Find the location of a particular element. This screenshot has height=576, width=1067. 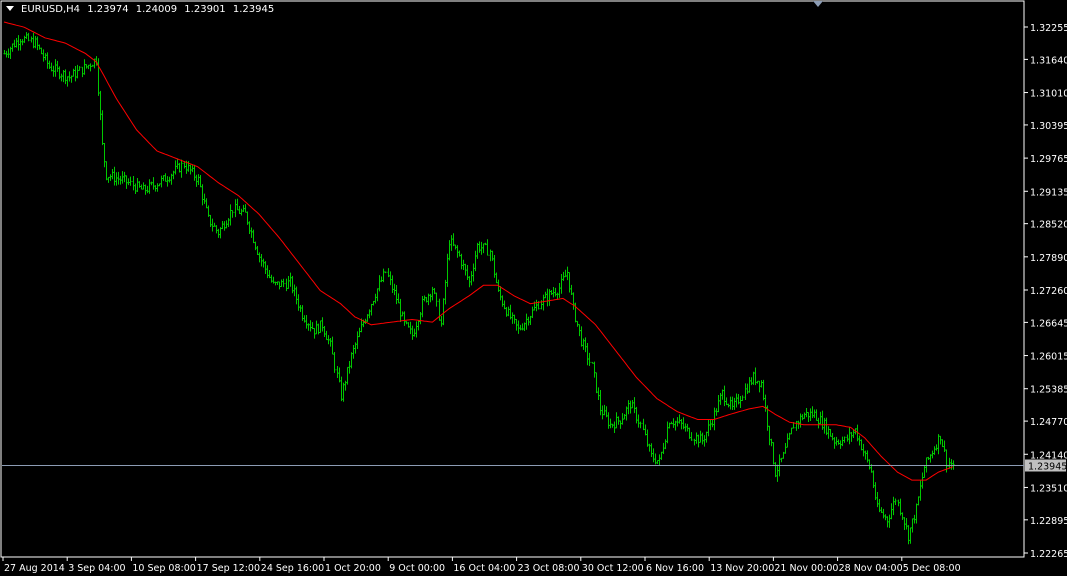

price-tick-label: 1.26645 is located at coordinates (1048, 323).